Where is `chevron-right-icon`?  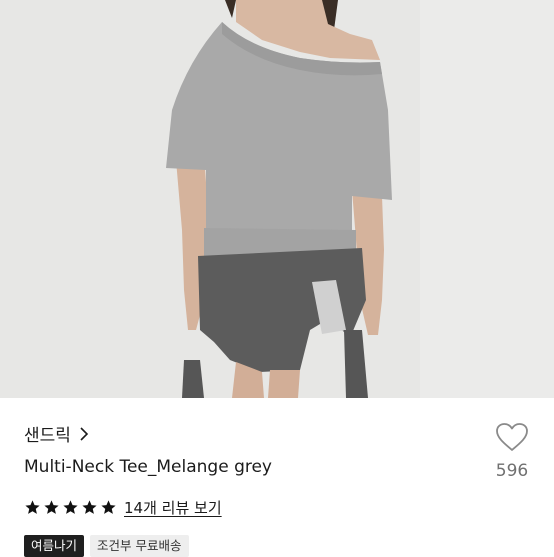
chevron-right-icon is located at coordinates (84, 433).